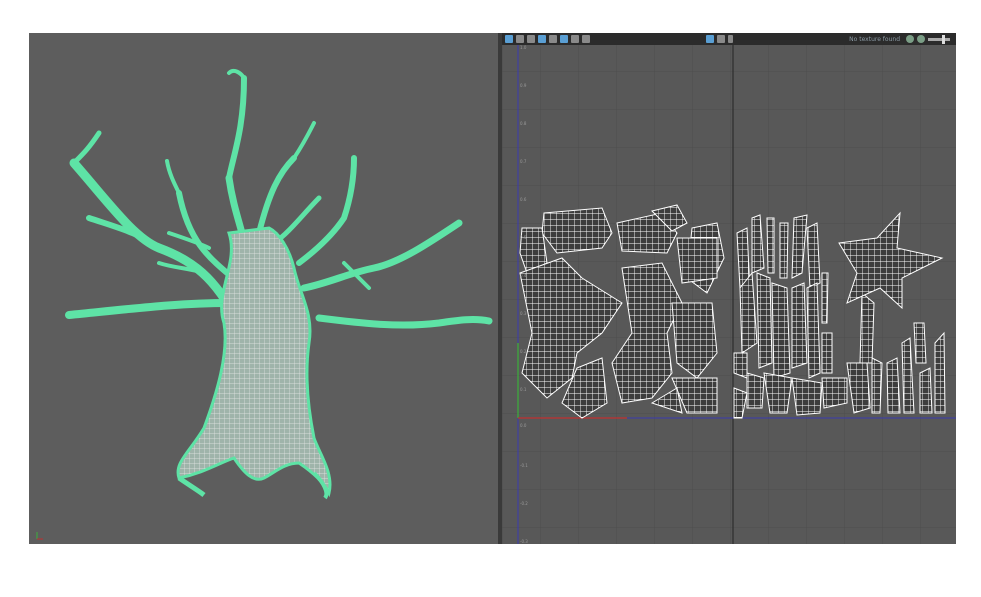  Describe the element at coordinates (524, 503) in the screenshot. I see `uv-tick-label: -0.2` at that location.